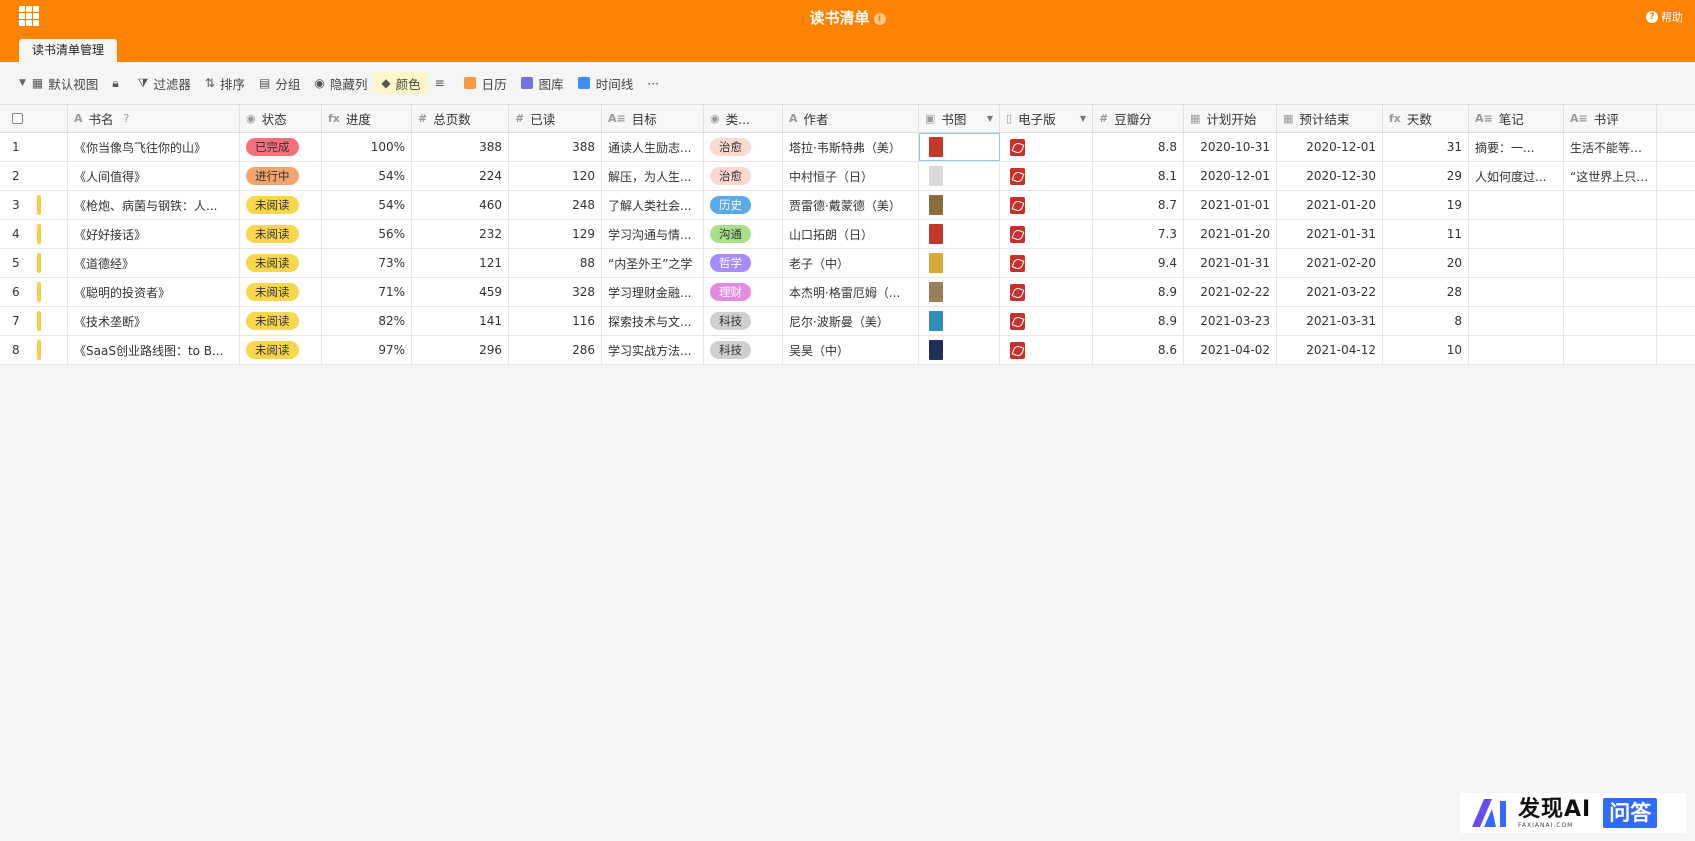 The width and height of the screenshot is (1695, 841). What do you see at coordinates (1230, 147) in the screenshot?
I see `plan-start-cell: 2020-10-31` at bounding box center [1230, 147].